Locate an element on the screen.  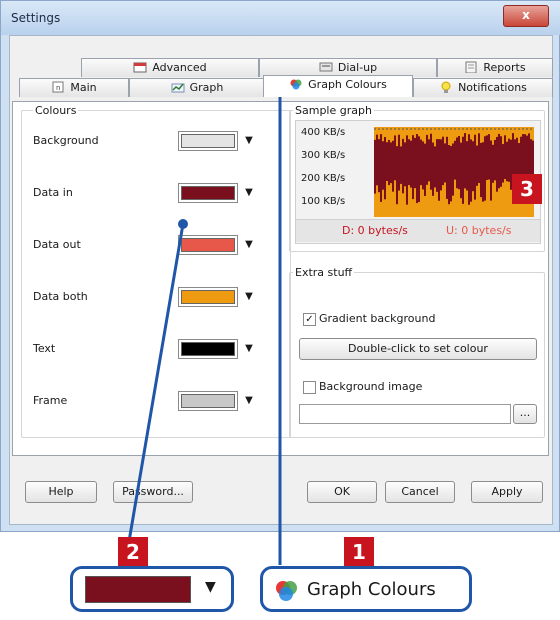
callout-1: 1 is located at coordinates (359, 552).